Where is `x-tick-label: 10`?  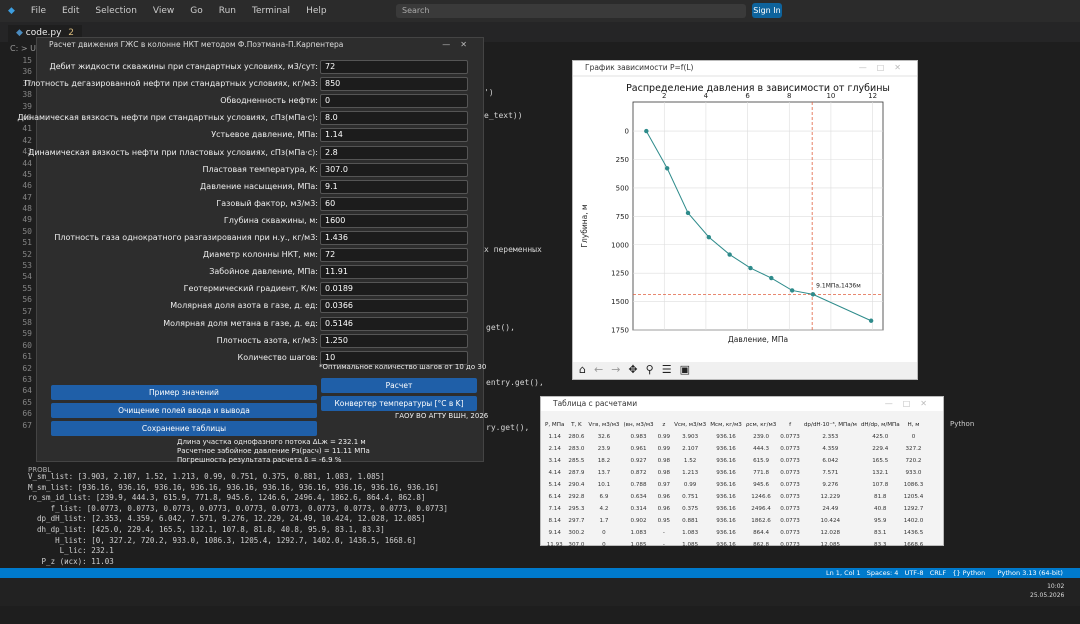
x-tick-label: 10 is located at coordinates (830, 96).